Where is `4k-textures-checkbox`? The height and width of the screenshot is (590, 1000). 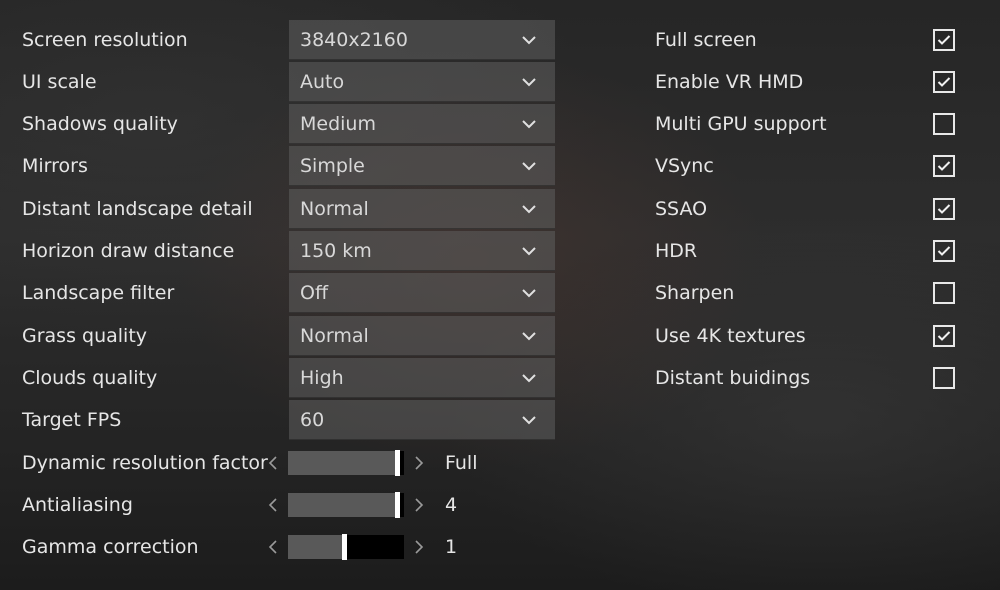
4k-textures-checkbox is located at coordinates (944, 336).